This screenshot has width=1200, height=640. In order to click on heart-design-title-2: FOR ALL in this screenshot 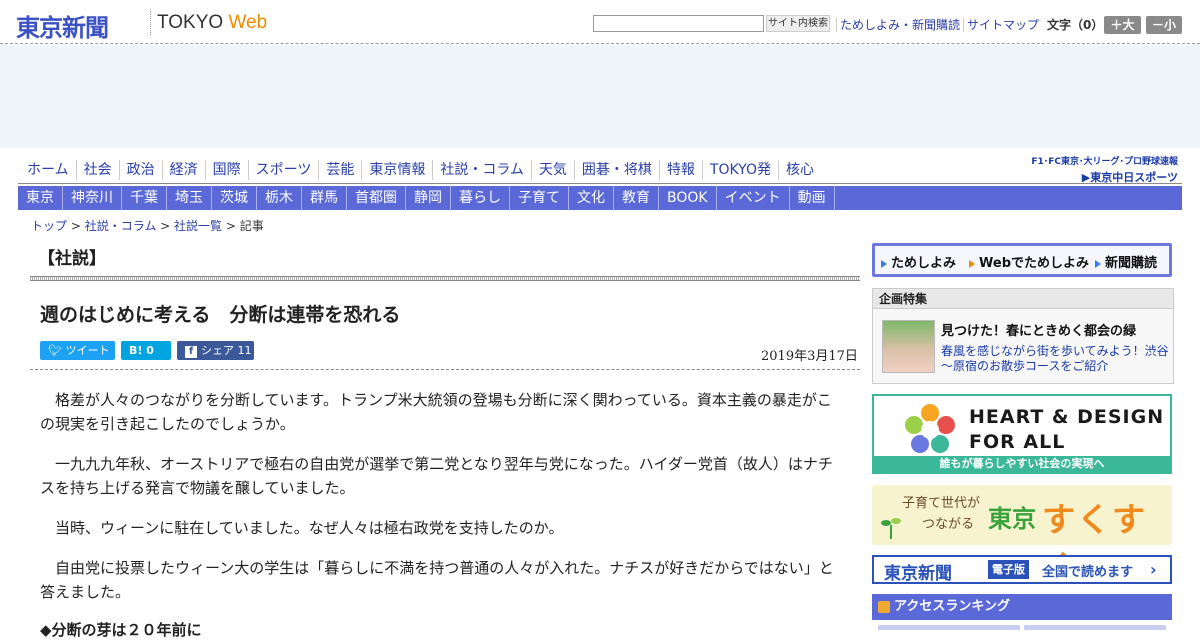, I will do `click(1017, 442)`.